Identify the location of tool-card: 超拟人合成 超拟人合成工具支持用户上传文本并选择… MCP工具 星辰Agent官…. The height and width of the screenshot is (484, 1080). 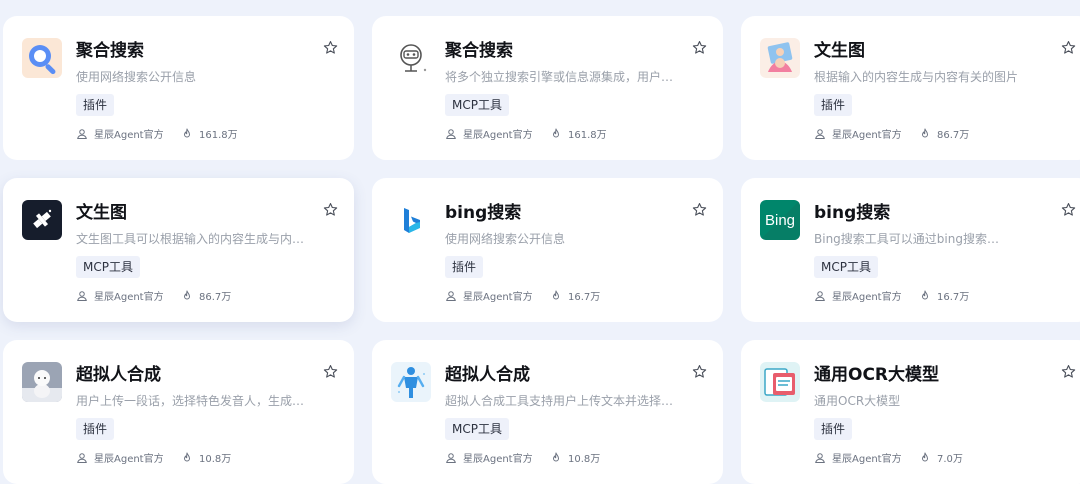
(547, 412).